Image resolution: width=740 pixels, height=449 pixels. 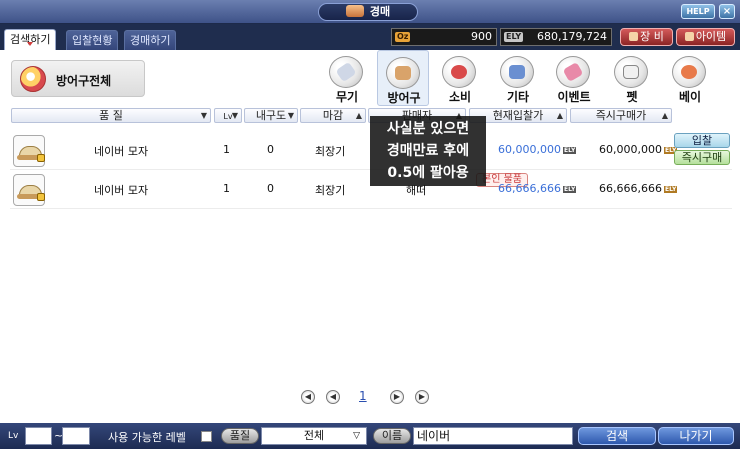 I want to click on prev-page-icon: ◀, so click(x=333, y=397).